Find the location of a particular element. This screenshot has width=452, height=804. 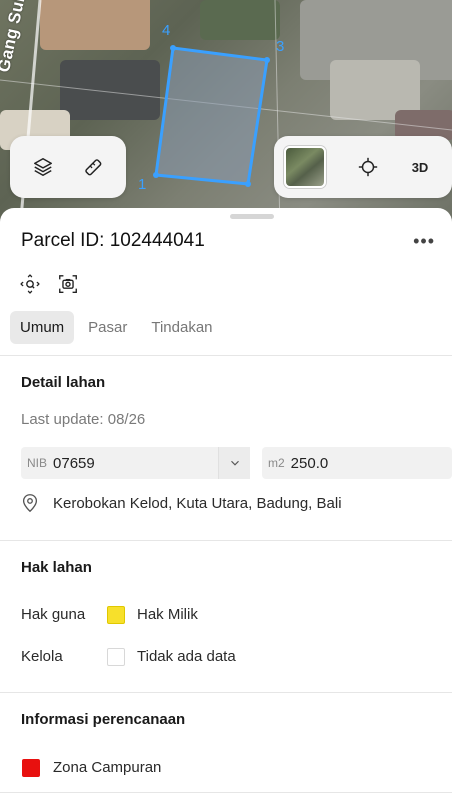

section-title-rights: Hak lahan is located at coordinates (56, 567).